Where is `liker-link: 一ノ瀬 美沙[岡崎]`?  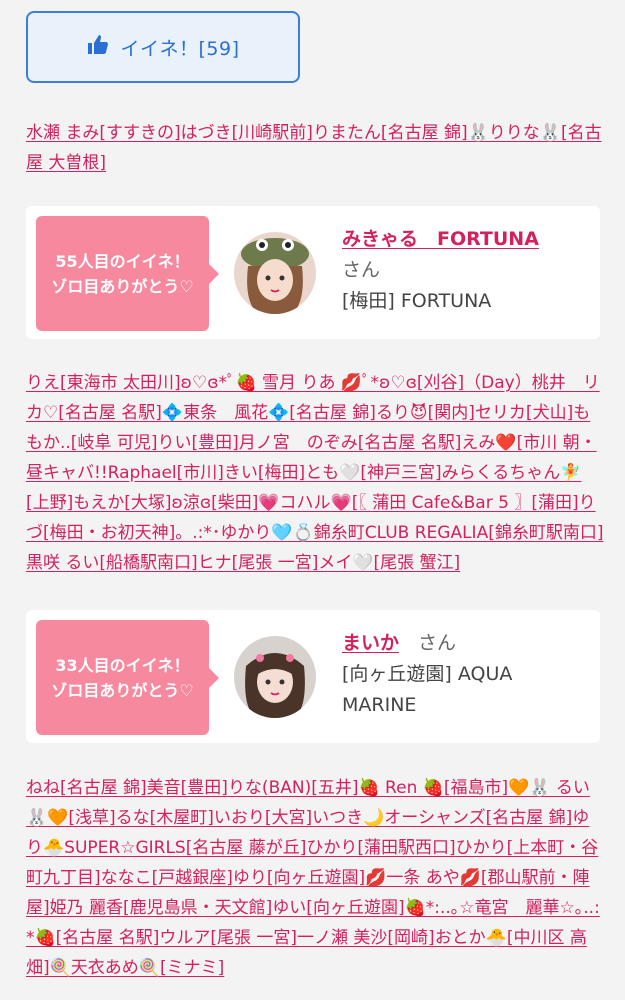
liker-link: 一ノ瀬 美沙[岡崎] is located at coordinates (366, 938).